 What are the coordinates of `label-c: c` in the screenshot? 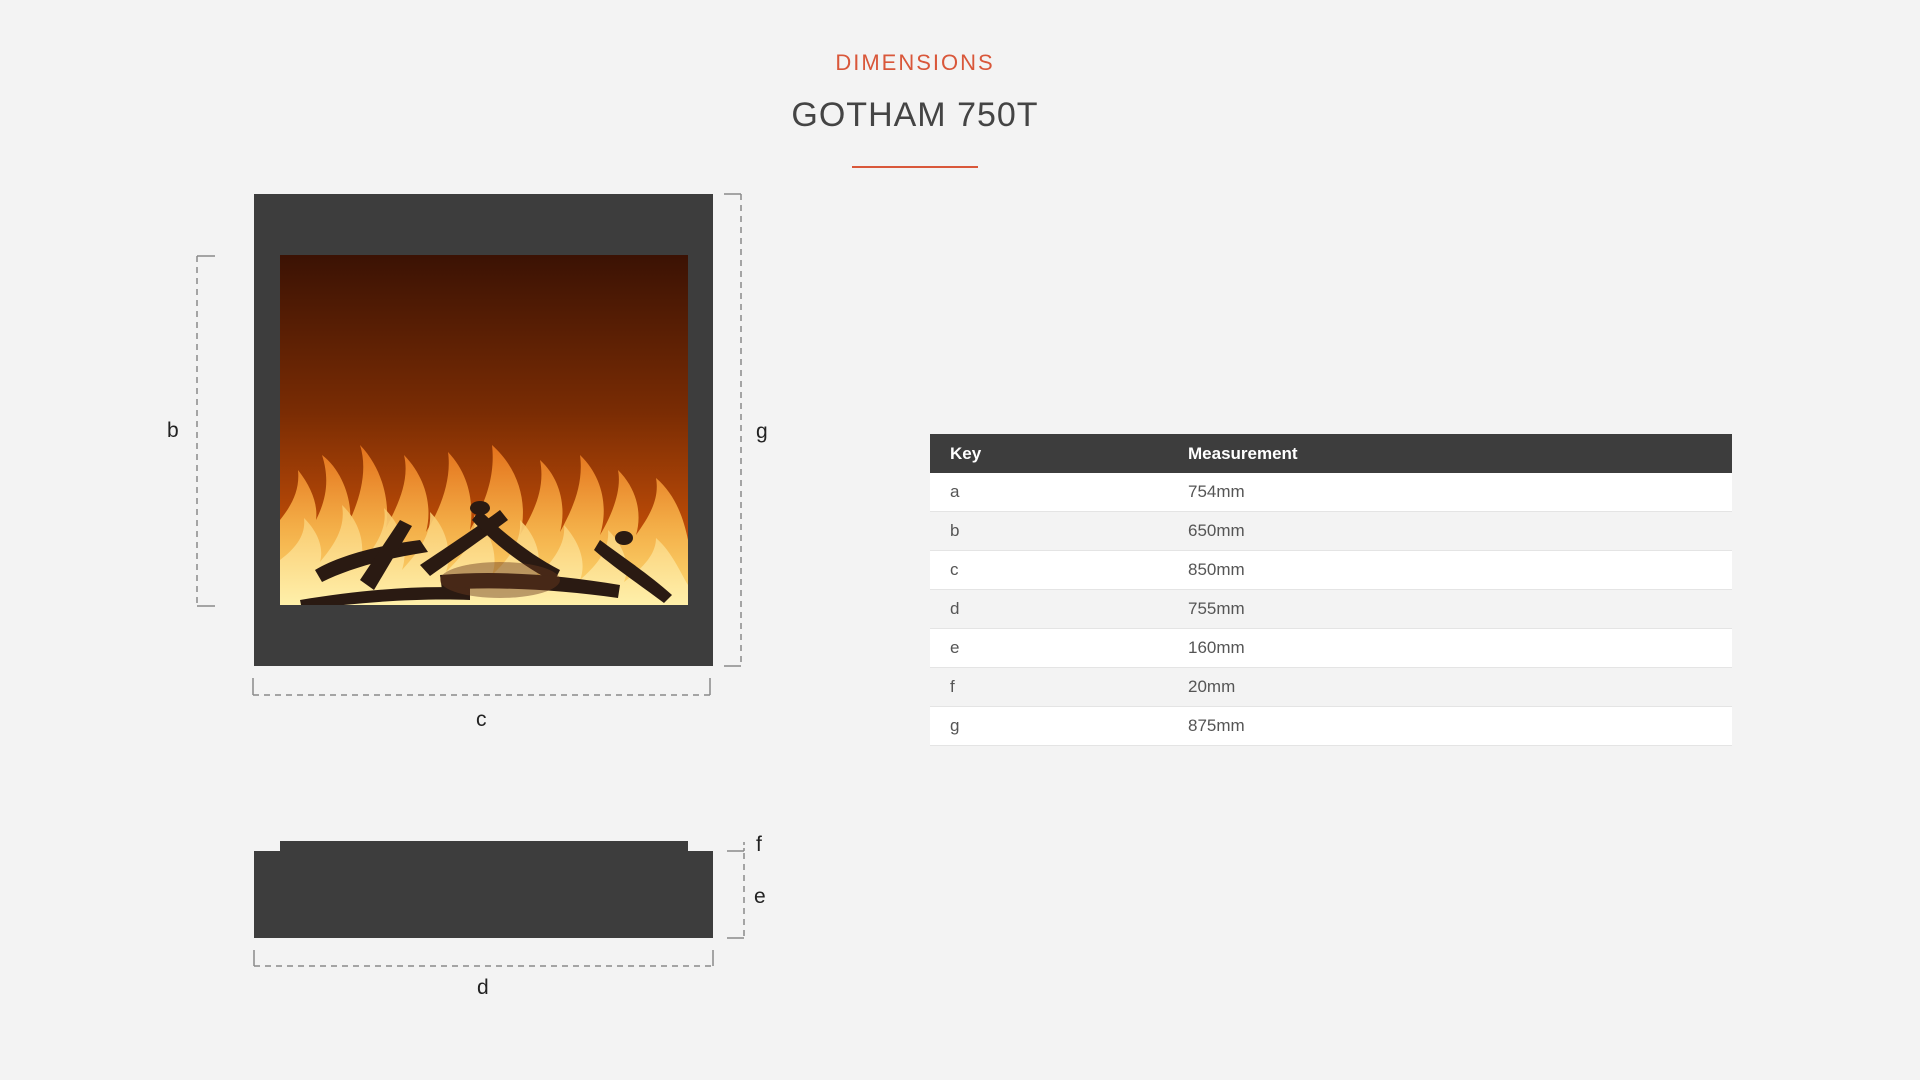 It's located at (481, 719).